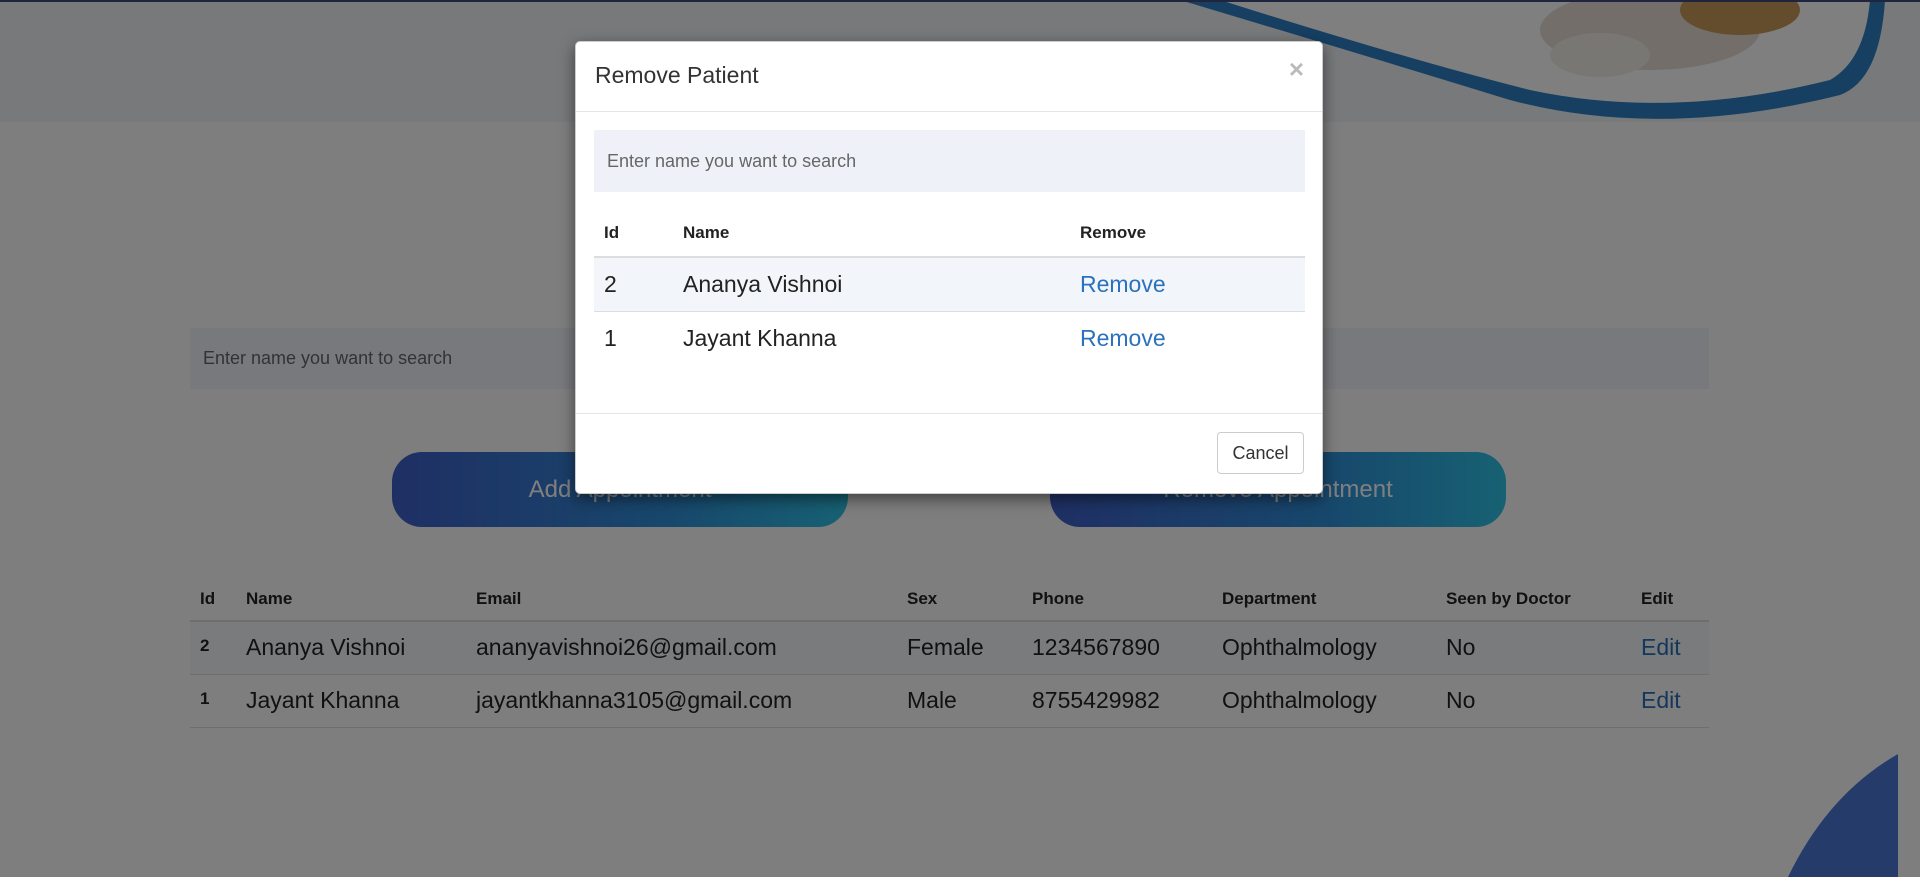 This screenshot has width=1920, height=877. What do you see at coordinates (633, 234) in the screenshot?
I see `column-header-id: Id` at bounding box center [633, 234].